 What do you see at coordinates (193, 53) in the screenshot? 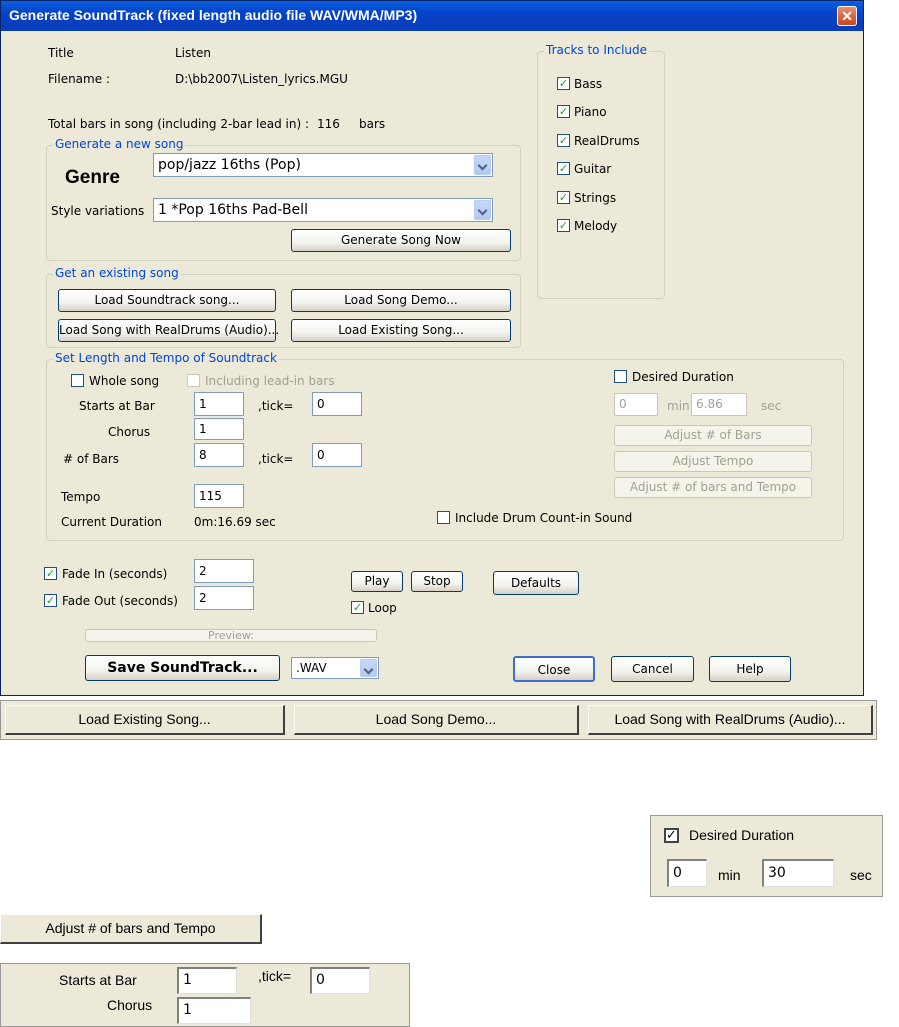
I see `title-value: Listen` at bounding box center [193, 53].